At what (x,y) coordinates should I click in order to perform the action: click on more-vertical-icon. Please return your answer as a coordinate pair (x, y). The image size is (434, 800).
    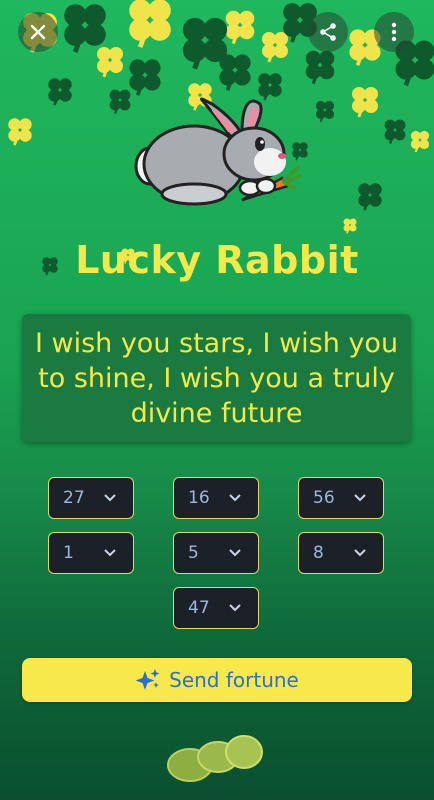
    Looking at the image, I should click on (394, 32).